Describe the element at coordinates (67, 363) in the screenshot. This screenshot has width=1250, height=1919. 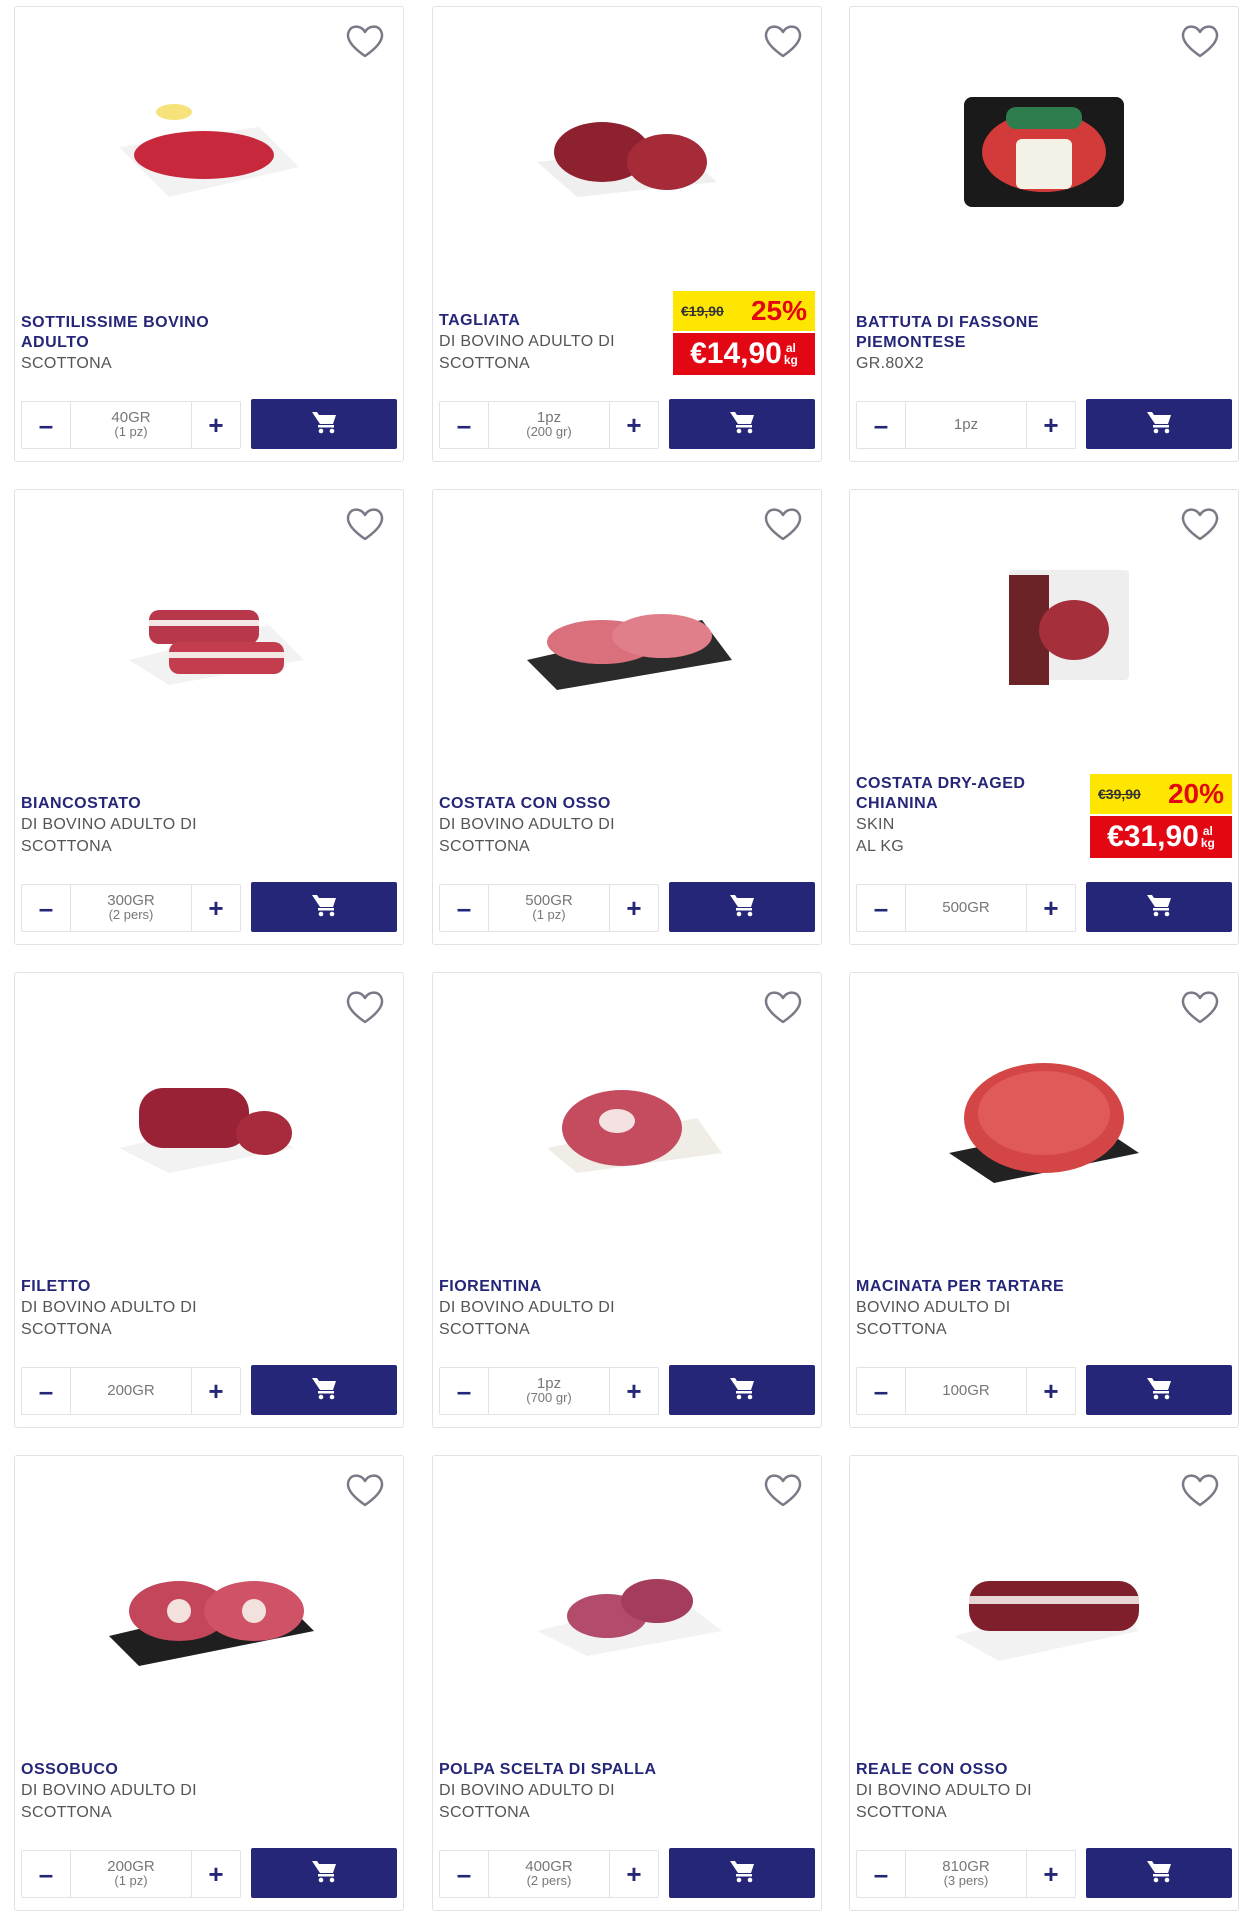
I see `product-subtitle: SCOTTONA` at that location.